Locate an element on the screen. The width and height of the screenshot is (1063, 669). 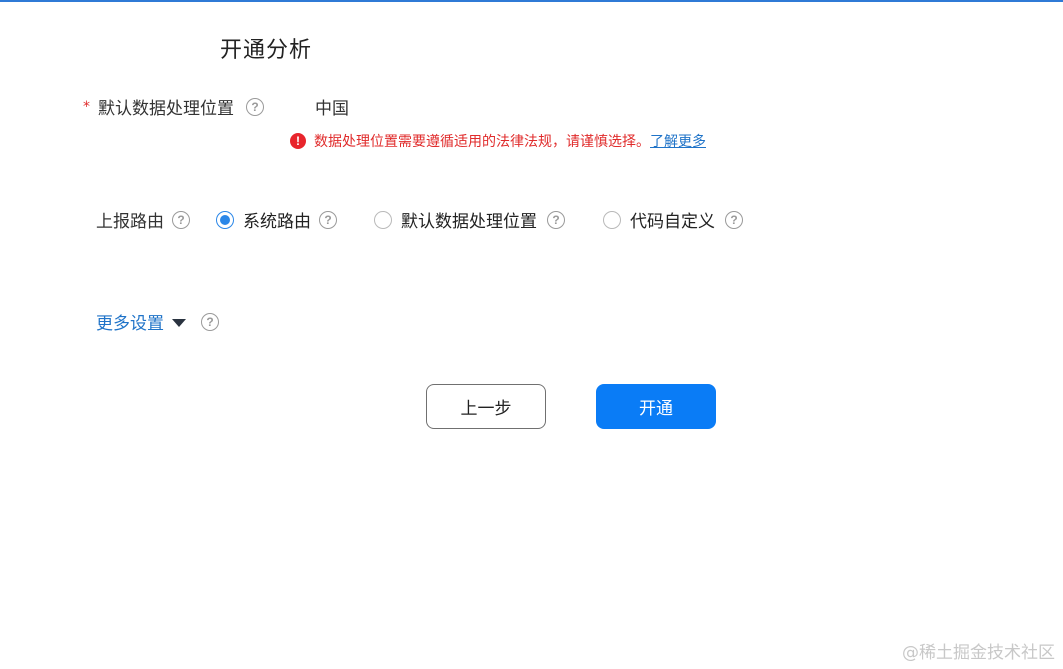
warning-icon: ! is located at coordinates (298, 141).